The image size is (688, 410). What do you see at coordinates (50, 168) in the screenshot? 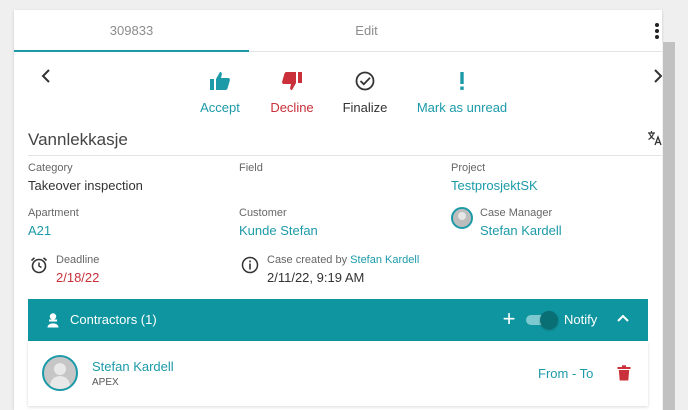
I see `category-label: Category` at bounding box center [50, 168].